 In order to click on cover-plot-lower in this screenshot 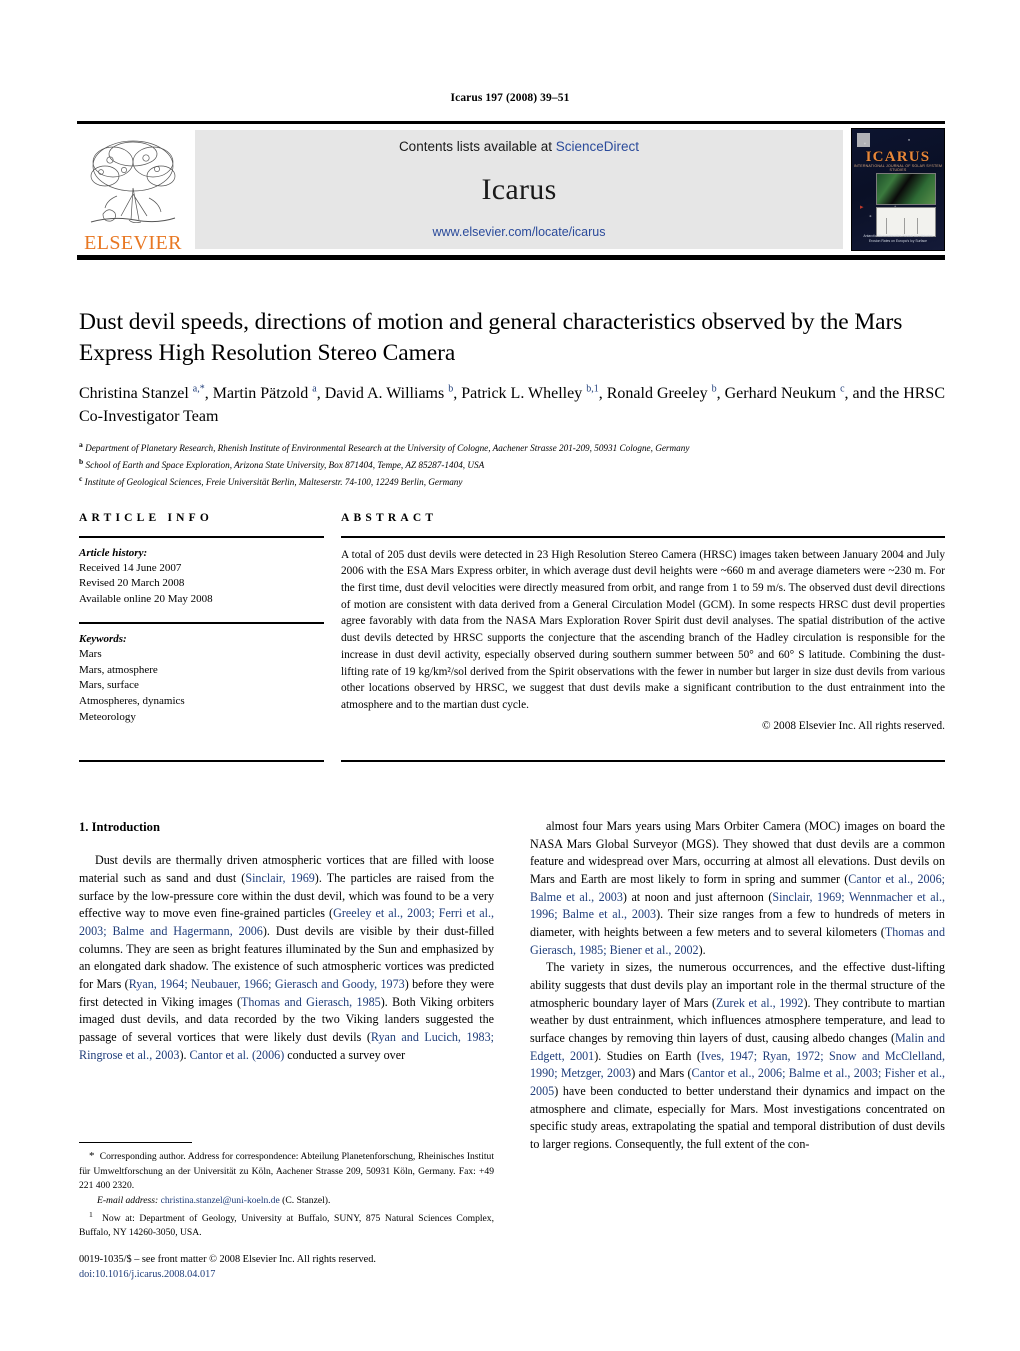, I will do `click(906, 222)`.